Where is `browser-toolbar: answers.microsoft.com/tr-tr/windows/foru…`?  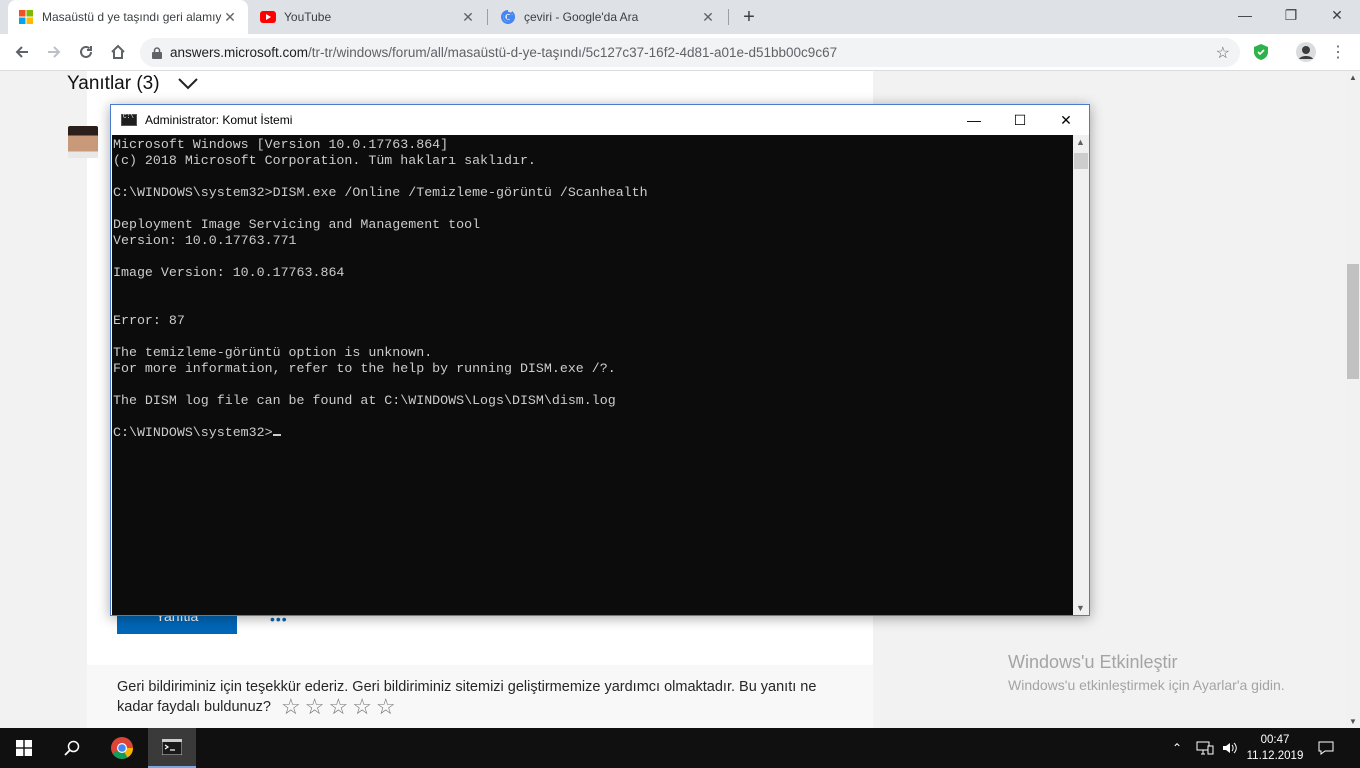
browser-toolbar: answers.microsoft.com/tr-tr/windows/foru… is located at coordinates (680, 52).